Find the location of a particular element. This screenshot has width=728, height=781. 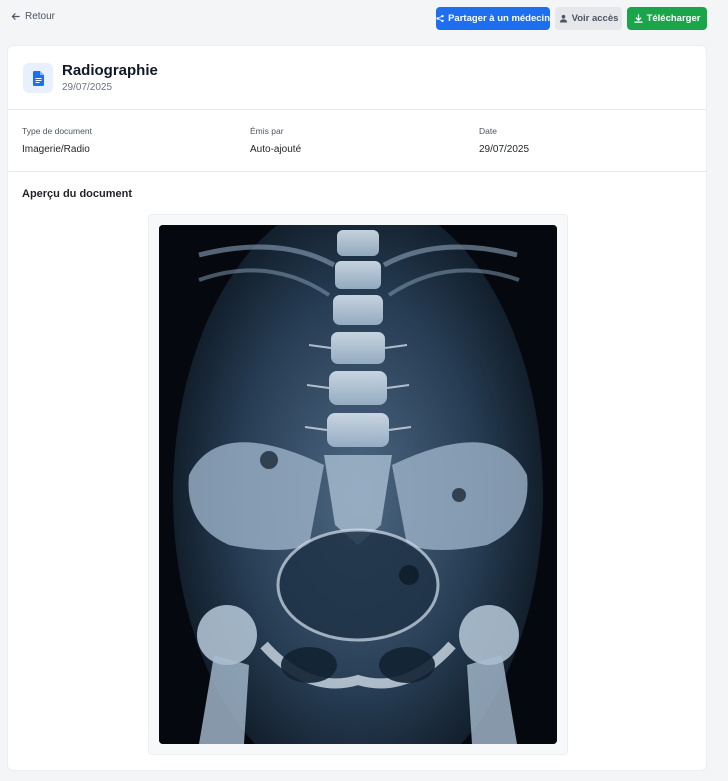

download-button: Télécharger is located at coordinates (667, 18).